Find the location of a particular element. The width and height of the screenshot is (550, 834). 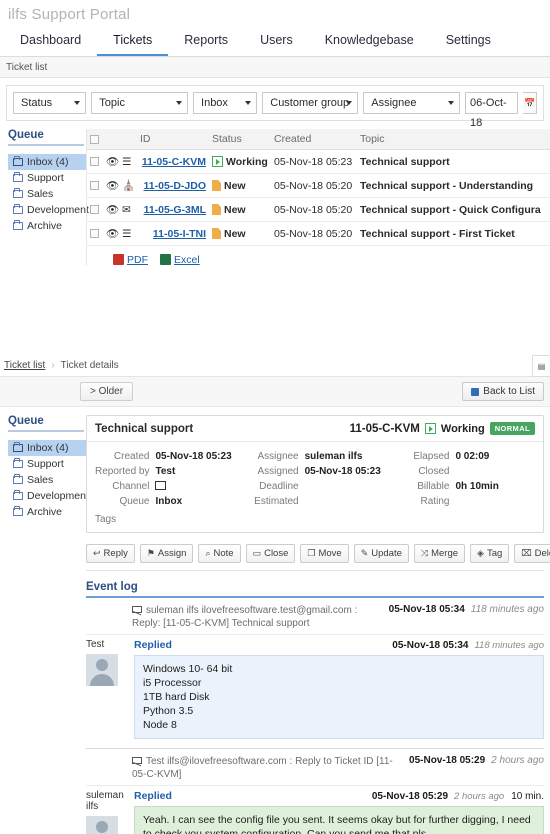

meta-label-elapsed: Elapsed is located at coordinates (431, 456).